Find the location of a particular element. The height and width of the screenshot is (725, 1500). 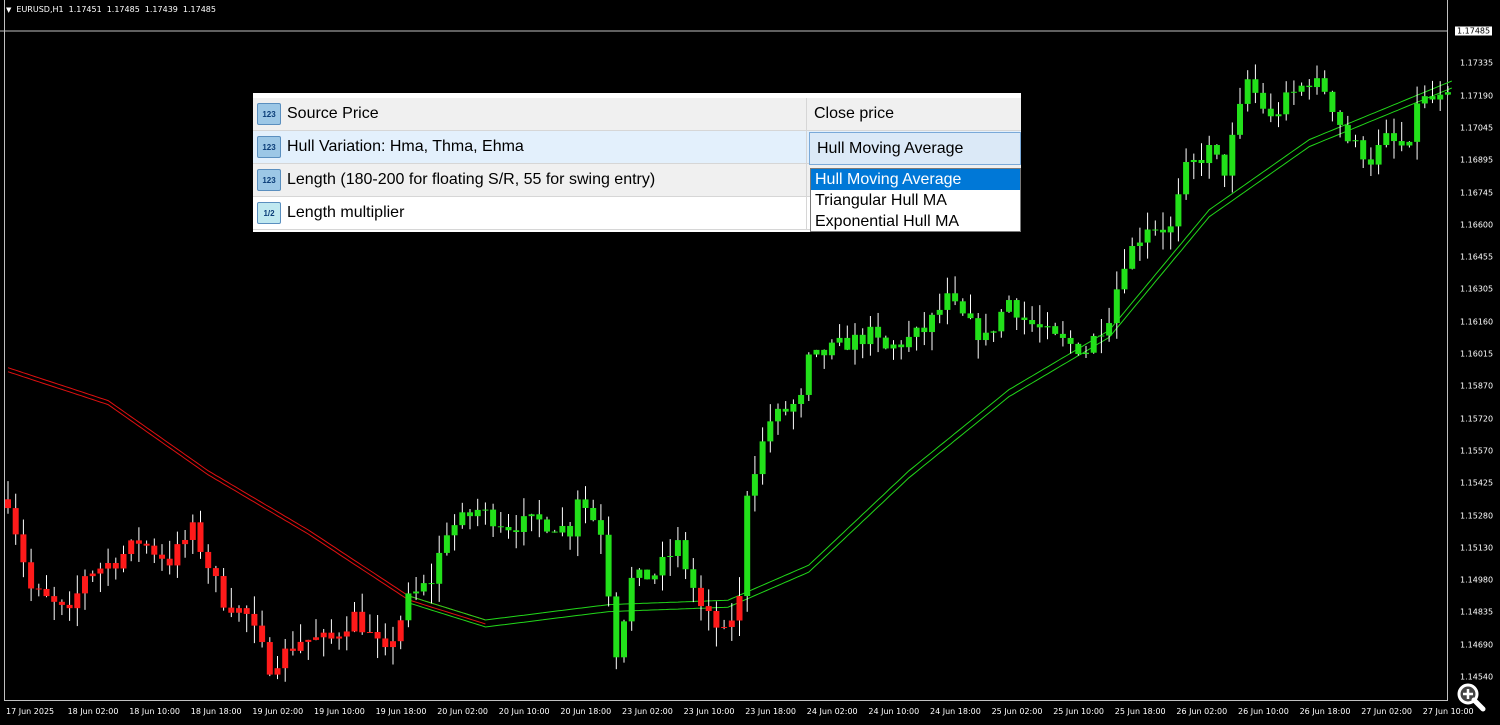

time-label: 18 Jun 18:00 is located at coordinates (216, 711).